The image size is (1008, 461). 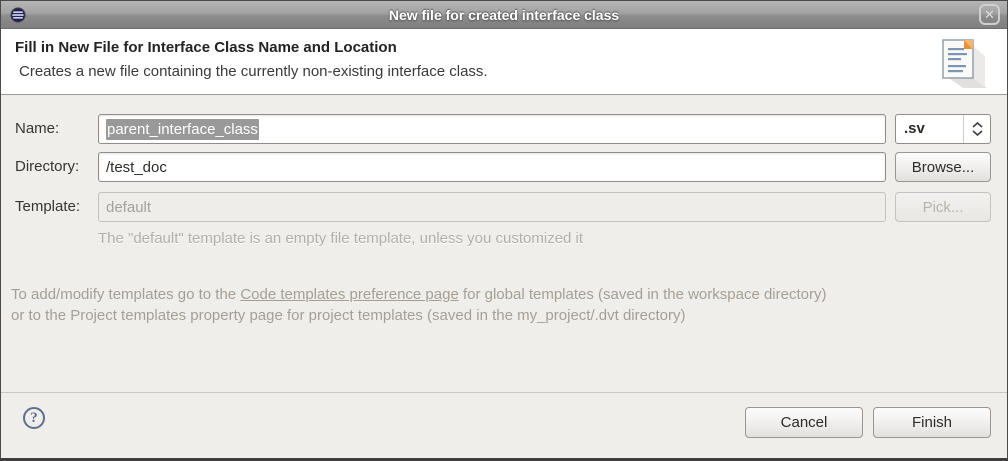 What do you see at coordinates (943, 129) in the screenshot?
I see `extension-select: .sv` at bounding box center [943, 129].